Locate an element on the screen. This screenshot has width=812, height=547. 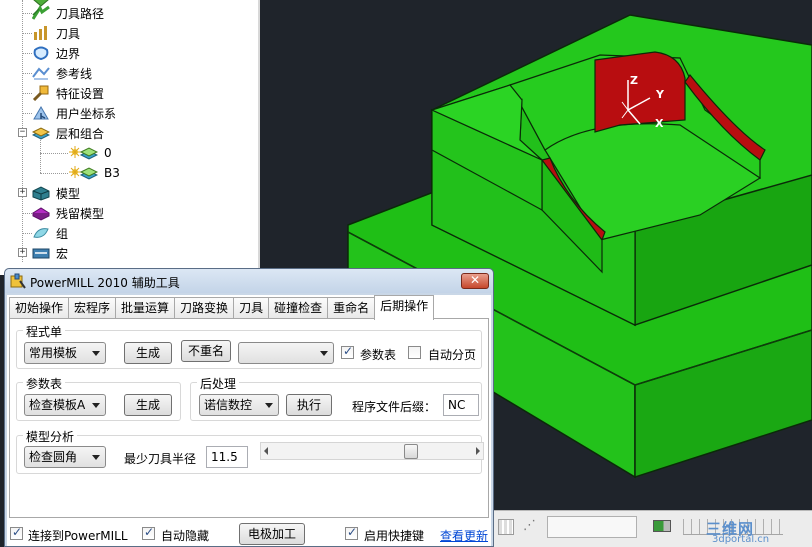
params-table-checkbox is located at coordinates (347, 351).